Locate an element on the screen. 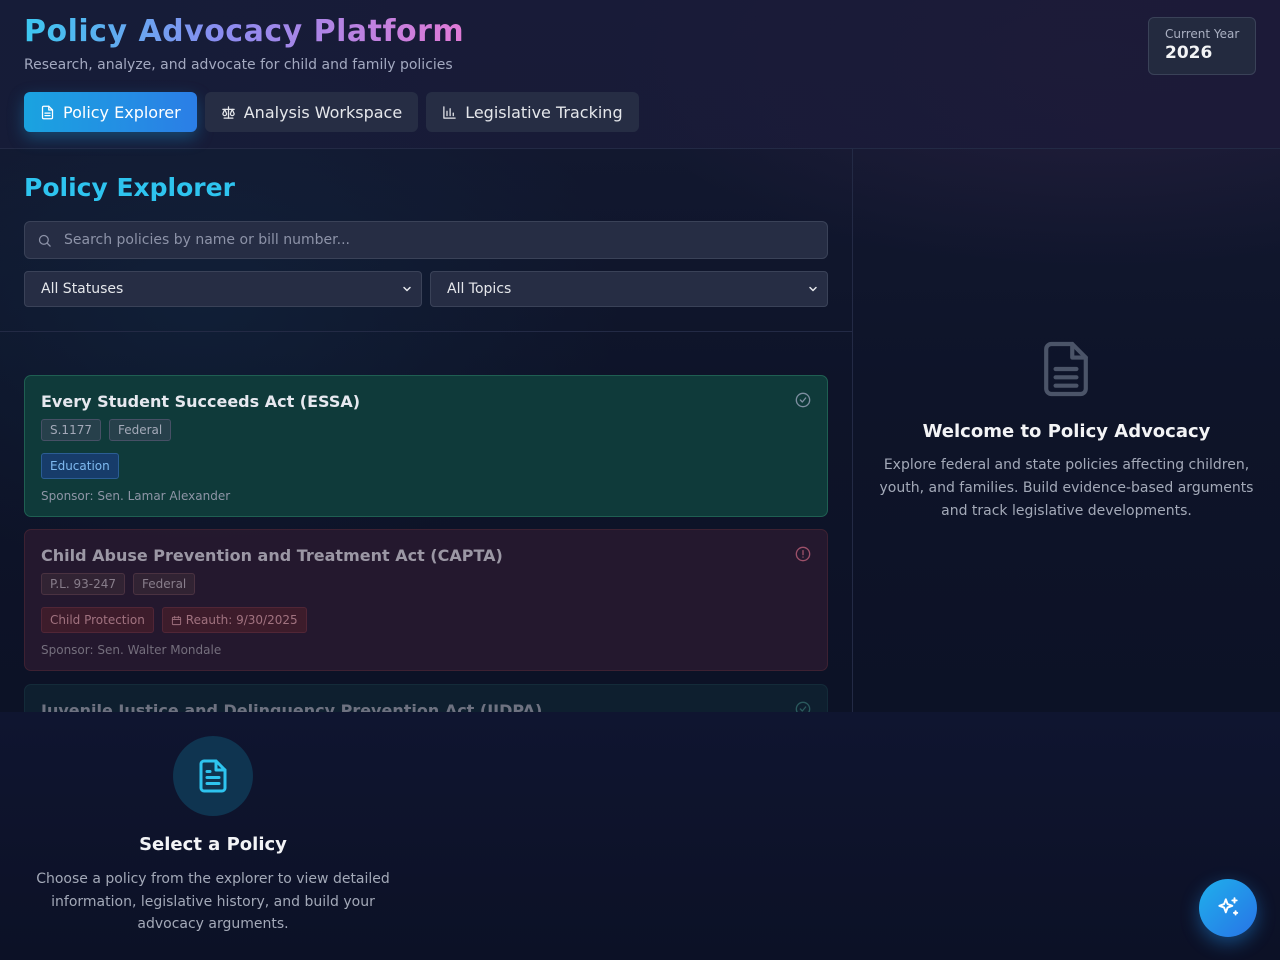 The height and width of the screenshot is (960, 1280). search-box is located at coordinates (426, 240).